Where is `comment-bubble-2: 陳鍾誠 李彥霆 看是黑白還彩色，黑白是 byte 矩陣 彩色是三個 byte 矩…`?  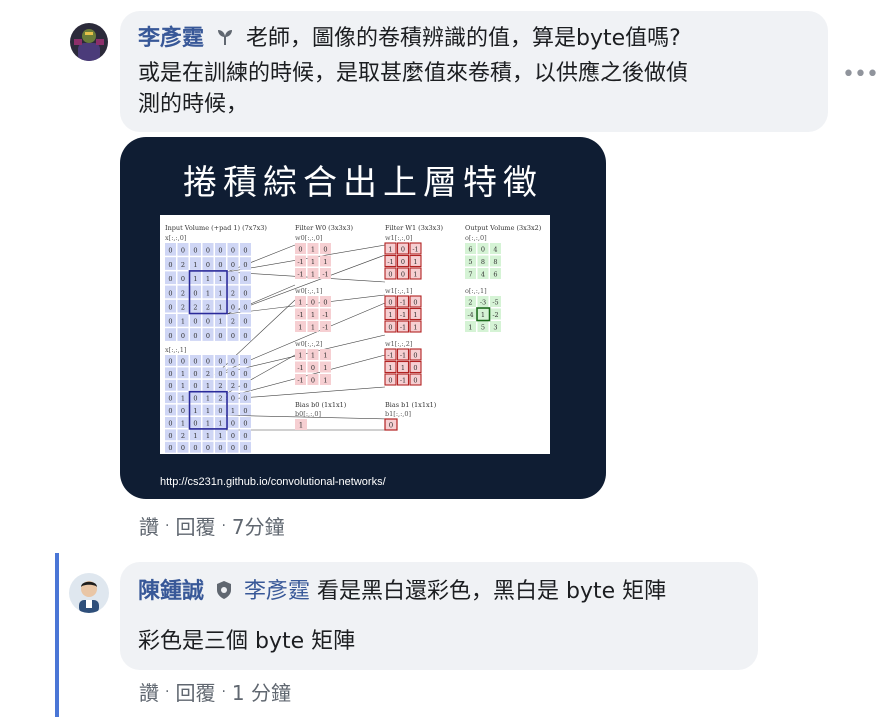
comment-bubble-2: 陳鍾誠 李彥霆 看是黑白還彩色，黑白是 byte 矩陣 彩色是三個 byte 矩… is located at coordinates (439, 616).